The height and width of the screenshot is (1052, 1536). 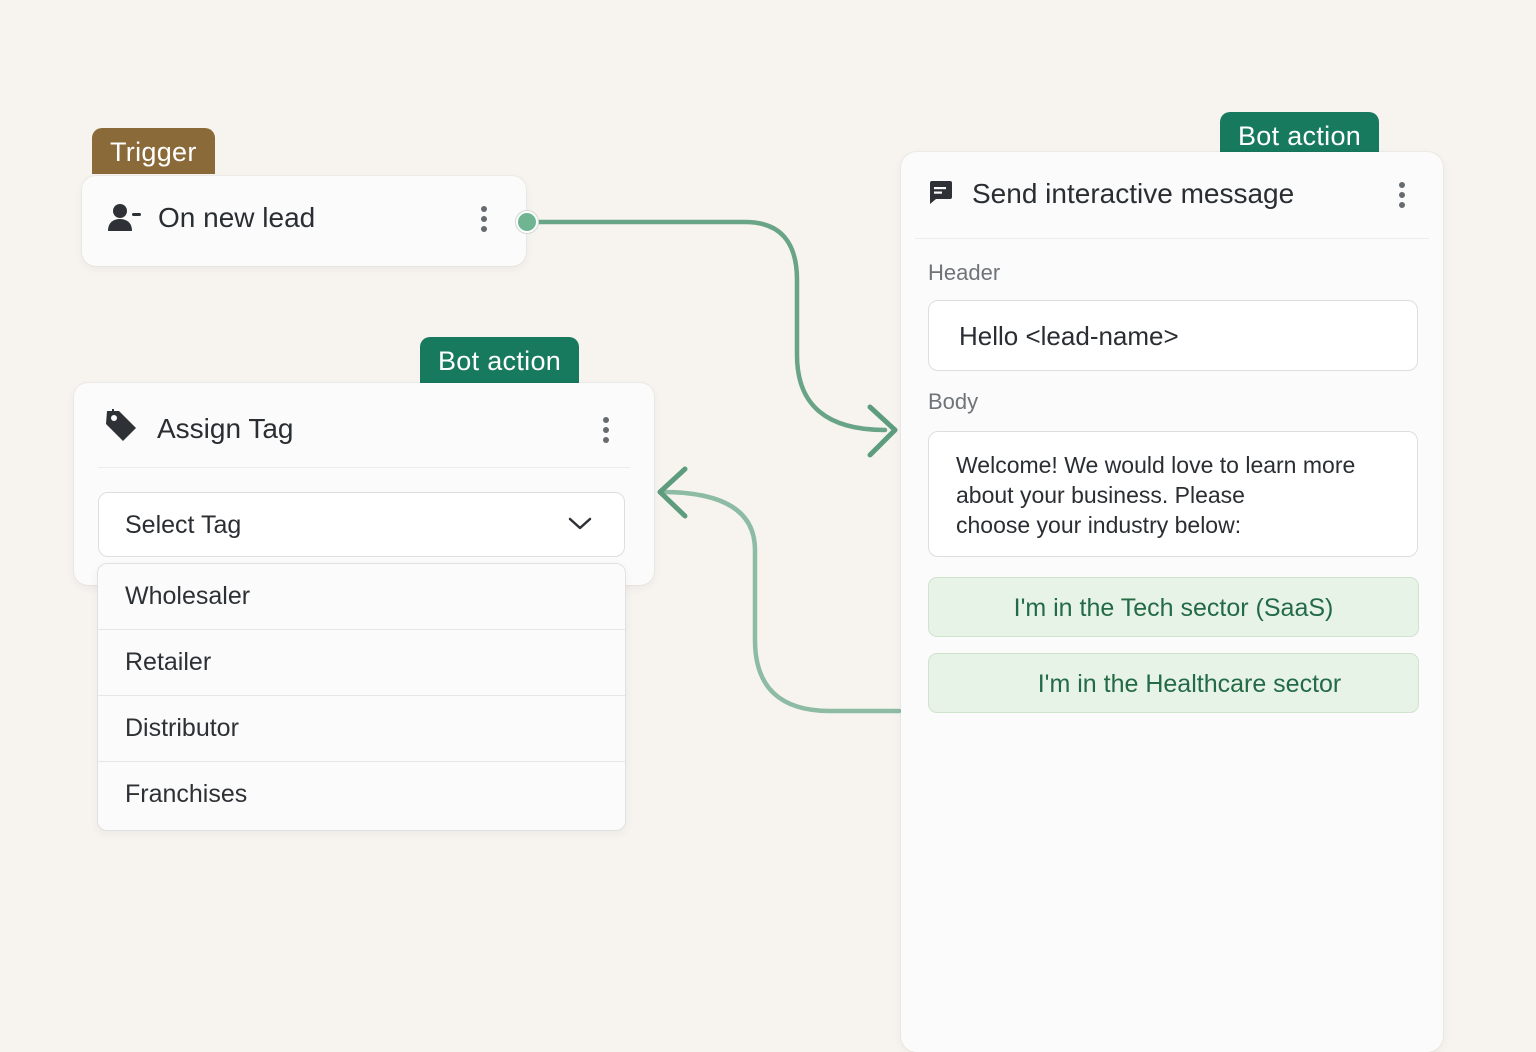 I want to click on connector-message-to-tag, so click(x=780, y=601).